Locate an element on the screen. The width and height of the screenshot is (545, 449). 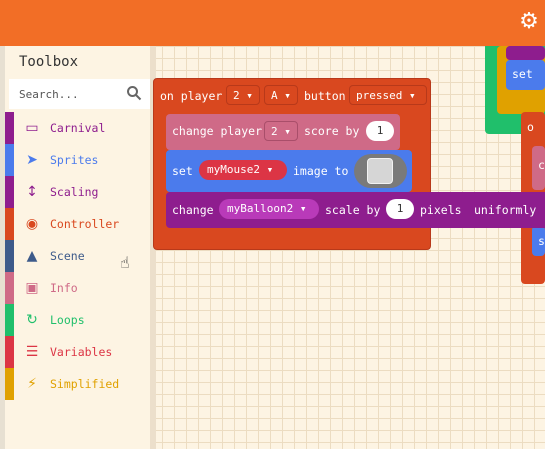
toolbox-category-scaling: ↕ Scaling is located at coordinates (77, 192).